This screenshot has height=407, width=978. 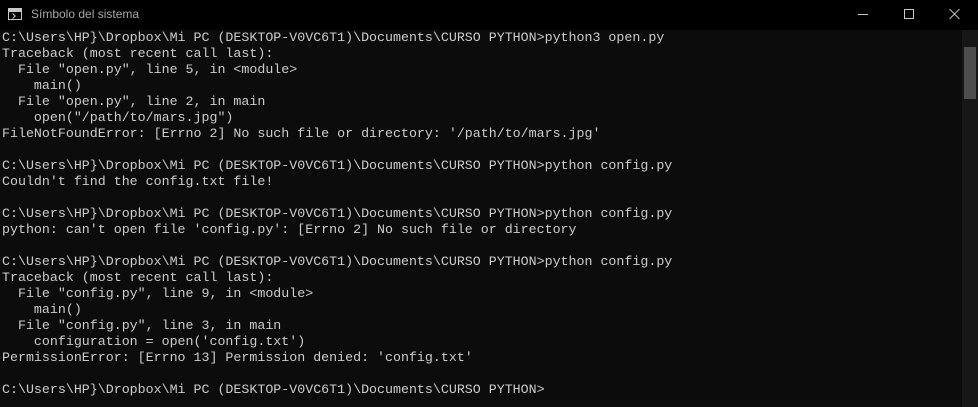 I want to click on title-bar: Símbolo del sistema, so click(x=489, y=15).